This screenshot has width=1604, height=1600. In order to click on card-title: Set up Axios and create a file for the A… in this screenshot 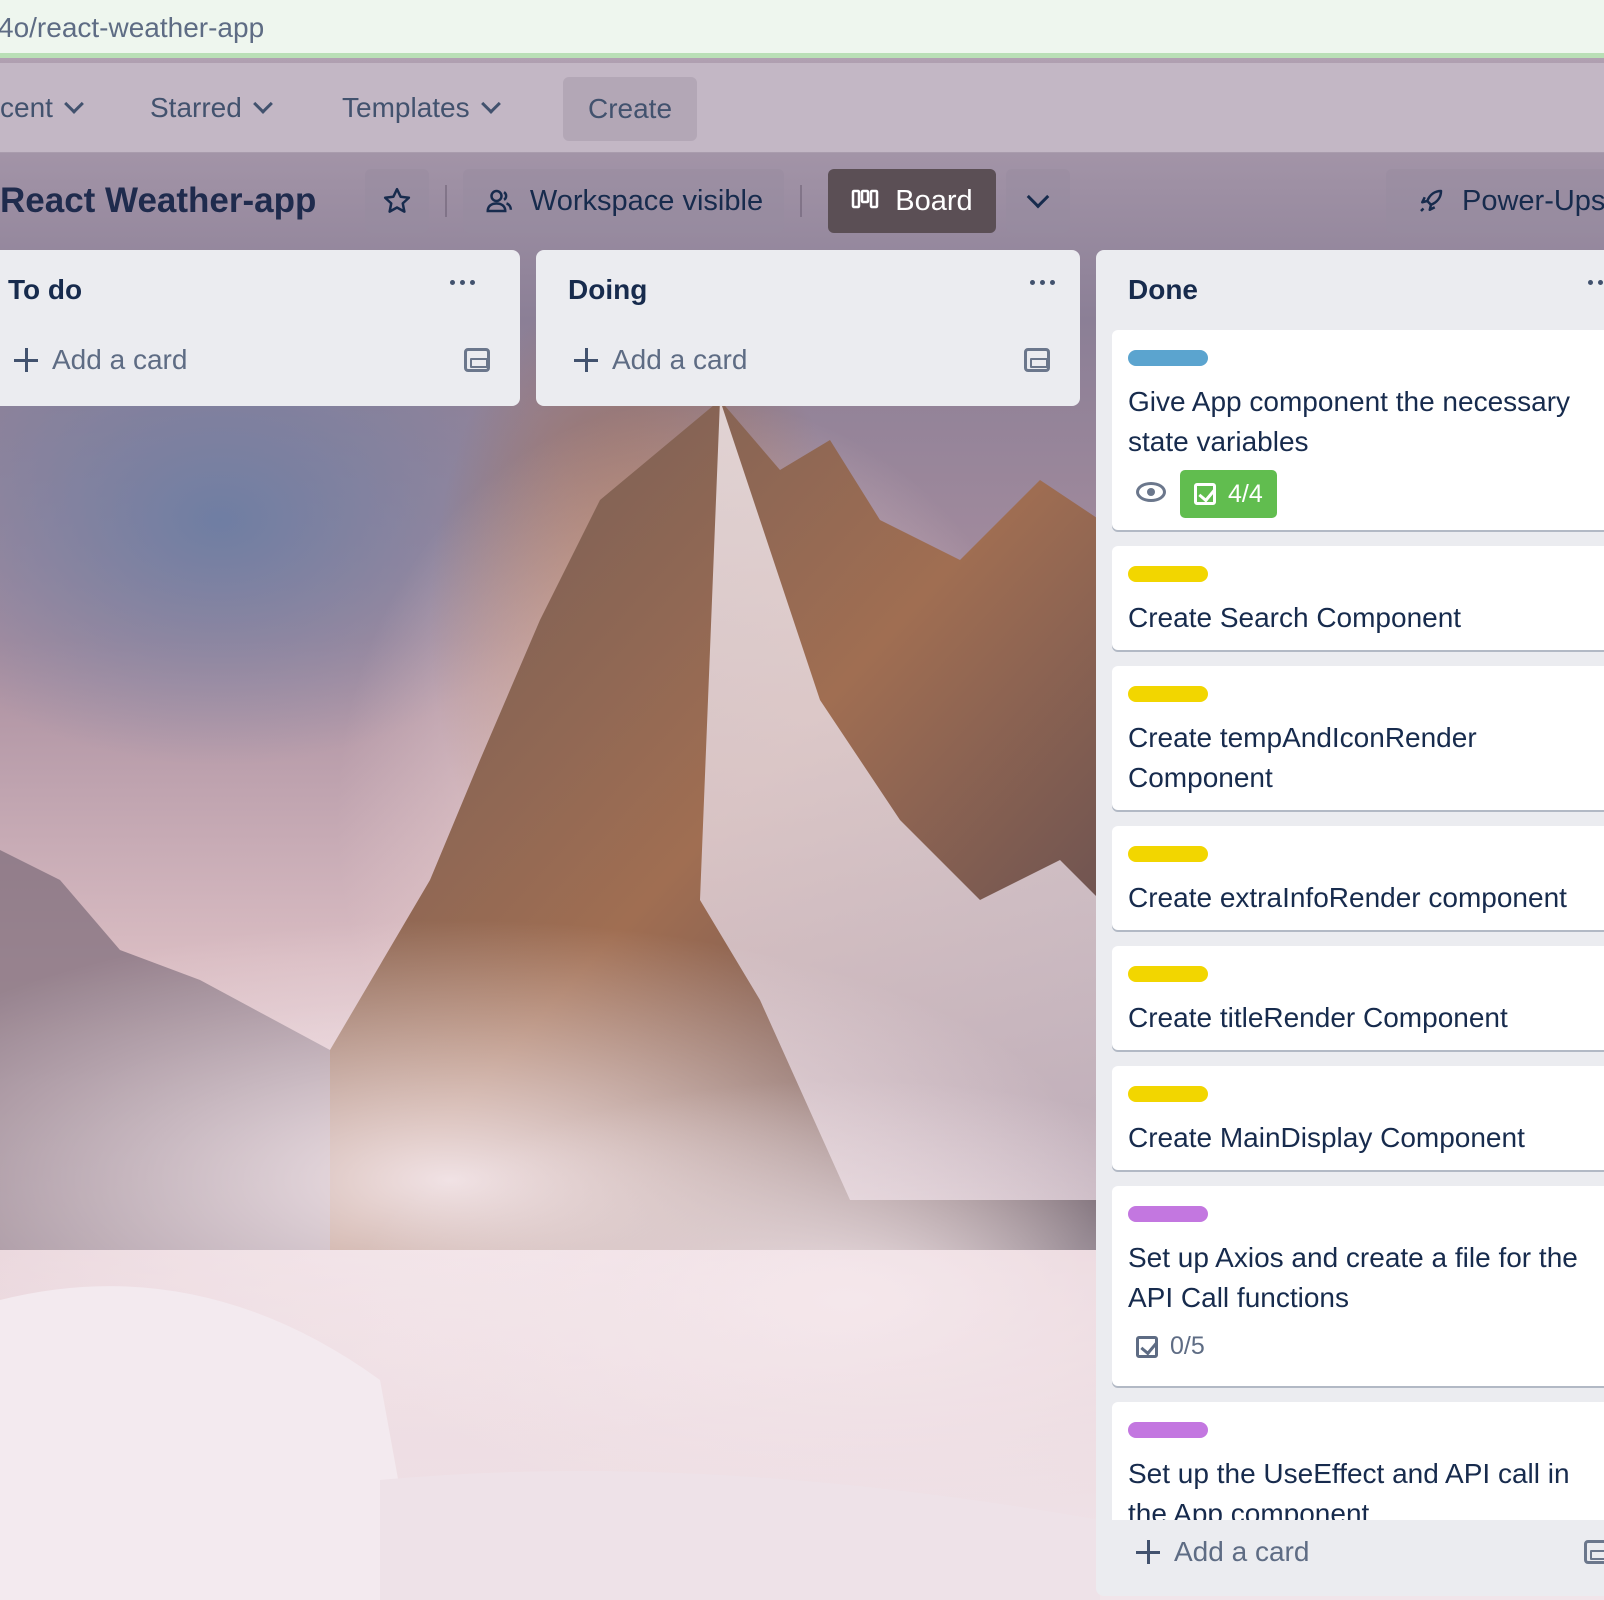, I will do `click(1353, 1277)`.